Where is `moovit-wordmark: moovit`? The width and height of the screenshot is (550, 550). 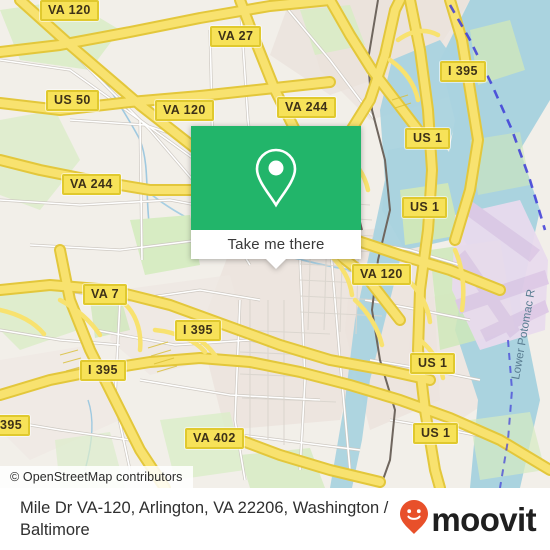
moovit-wordmark: moovit is located at coordinates (483, 519).